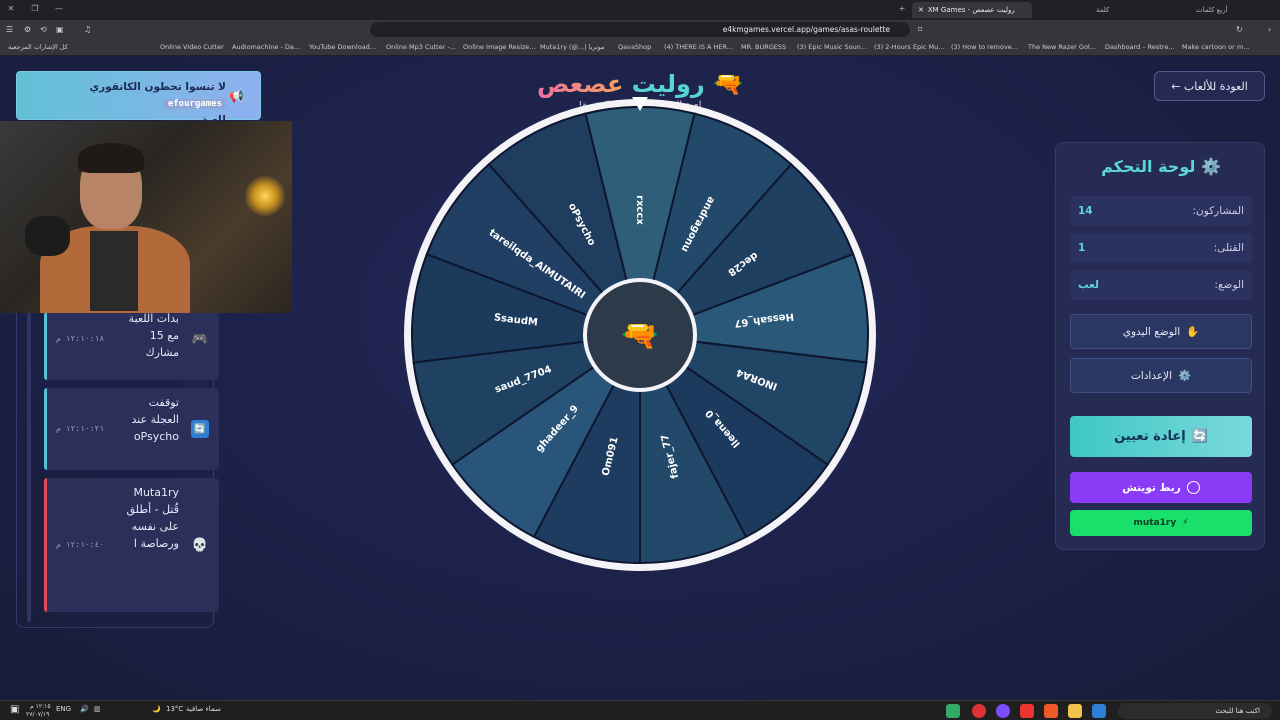 The width and height of the screenshot is (1280, 720). What do you see at coordinates (1209, 86) in the screenshot?
I see `back-to-games-button: العودة للألعاب ←` at bounding box center [1209, 86].